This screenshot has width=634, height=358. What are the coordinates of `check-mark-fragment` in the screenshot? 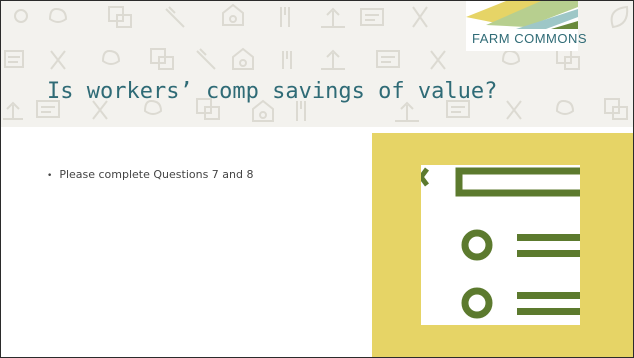 It's located at (425, 177).